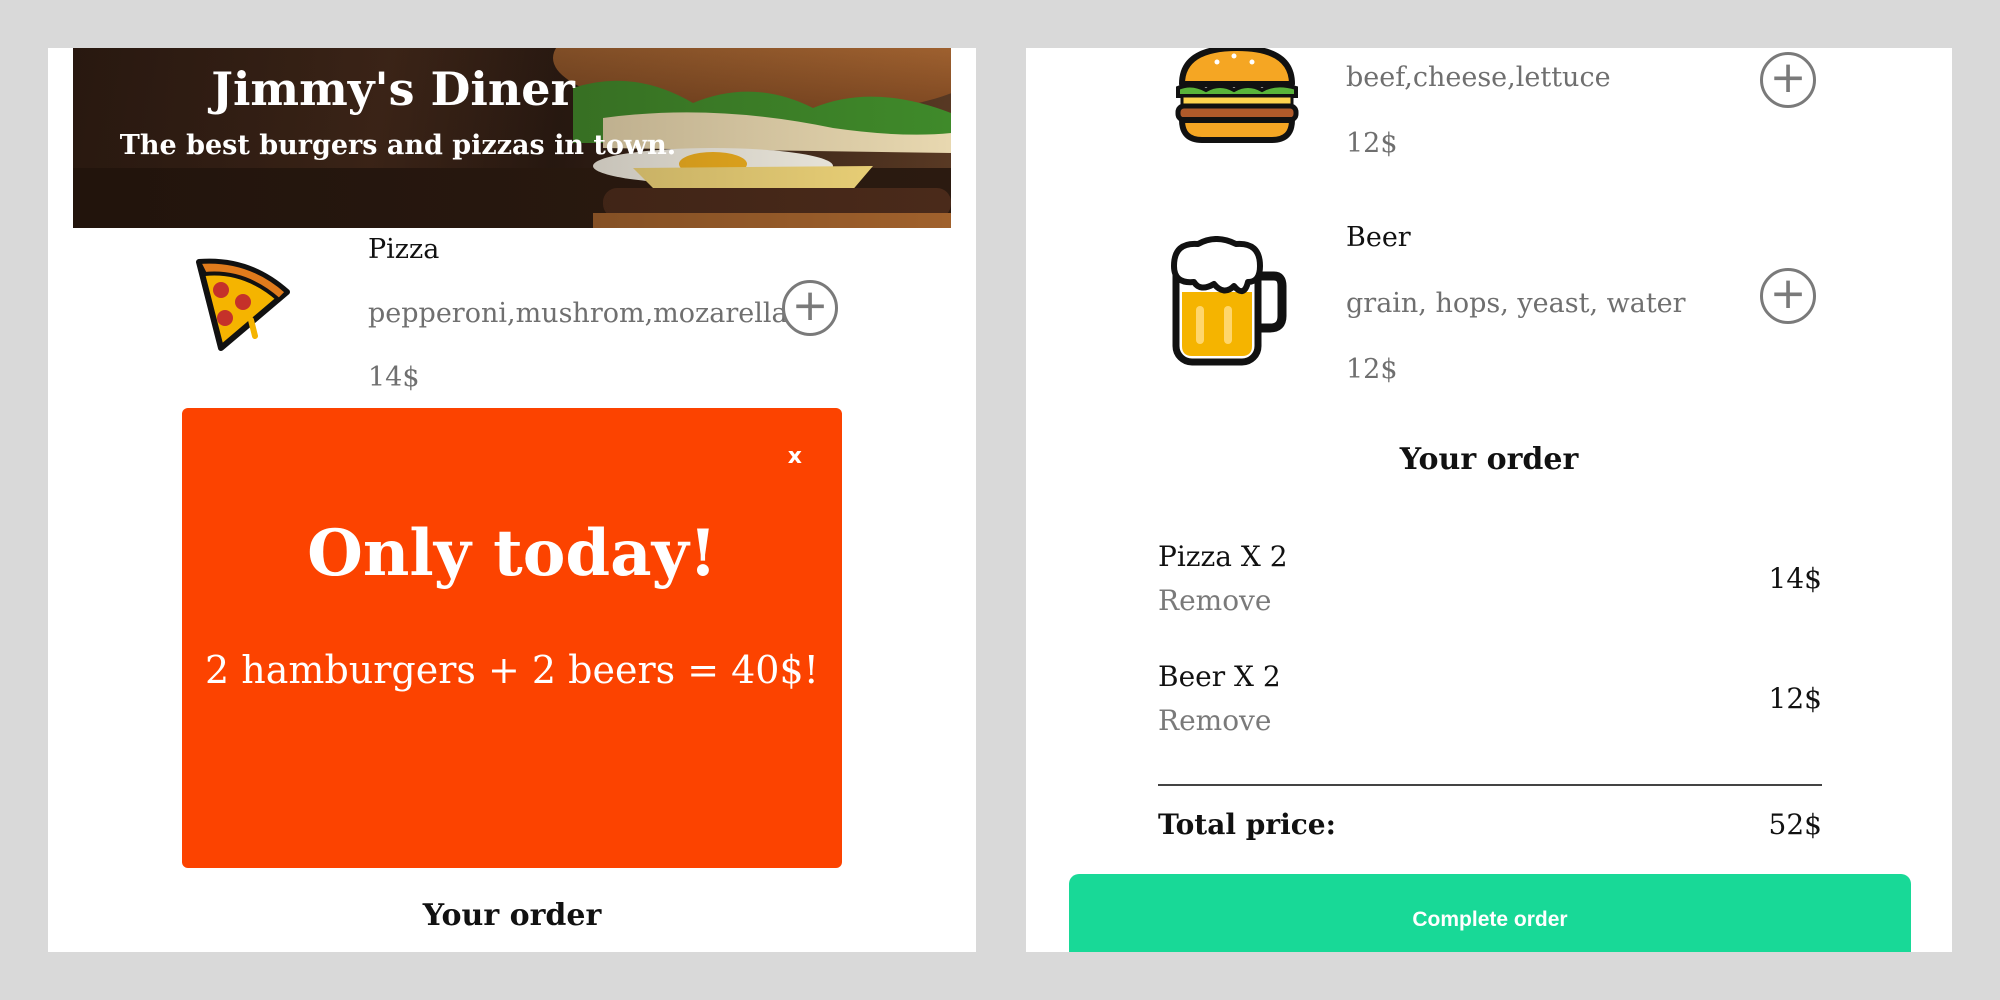 The image size is (2000, 1000). Describe the element at coordinates (1229, 301) in the screenshot. I see `beer-mug-icon` at that location.